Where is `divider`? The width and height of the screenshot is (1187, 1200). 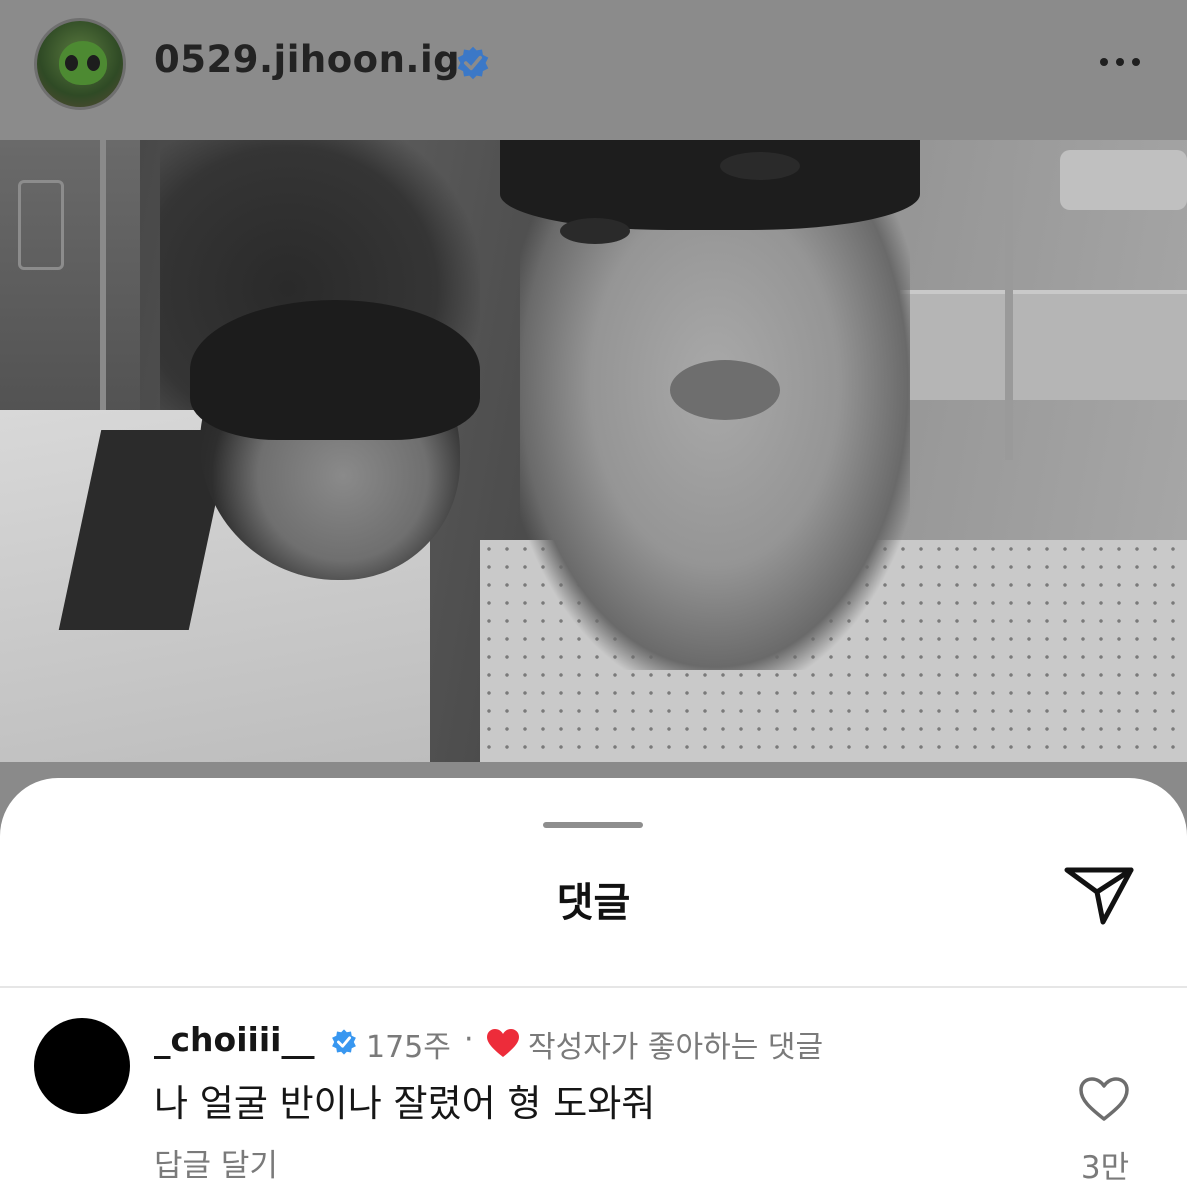
divider is located at coordinates (593, 987).